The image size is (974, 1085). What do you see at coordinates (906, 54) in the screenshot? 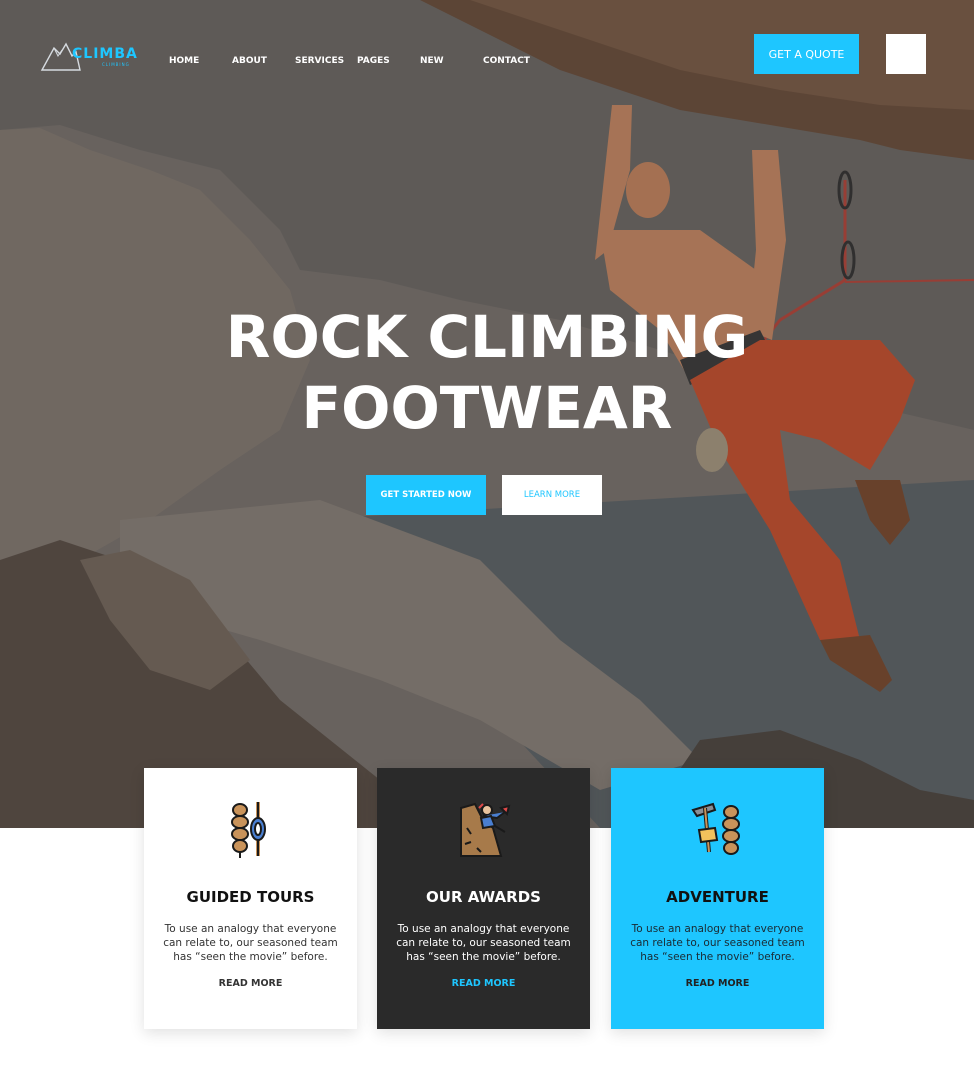
I see `menu-icon` at bounding box center [906, 54].